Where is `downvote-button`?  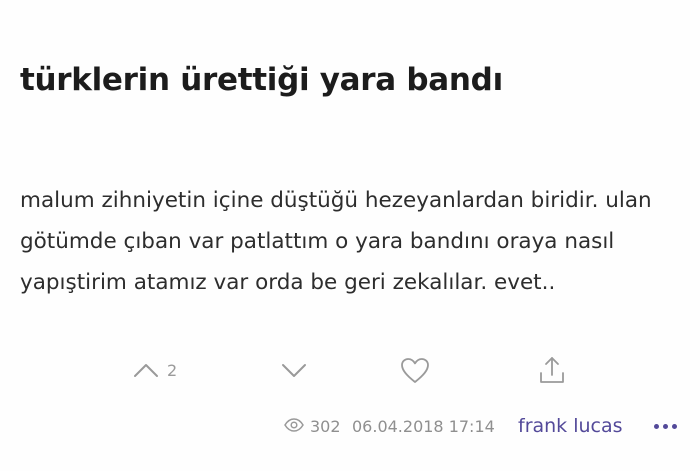 downvote-button is located at coordinates (294, 370).